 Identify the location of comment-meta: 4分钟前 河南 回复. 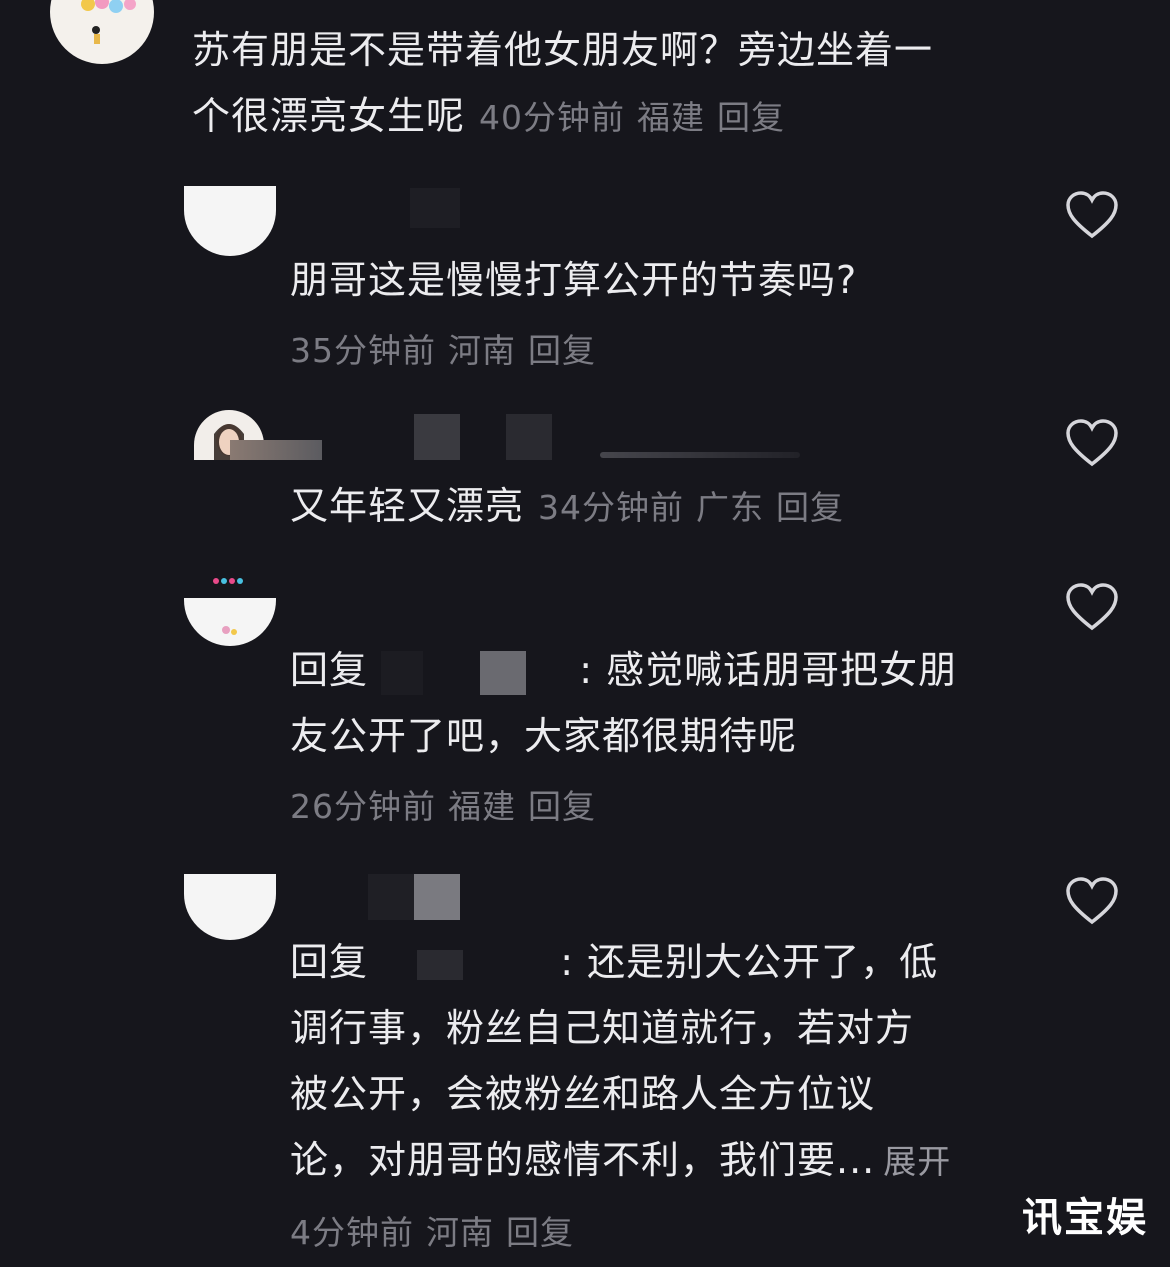
(438, 1230).